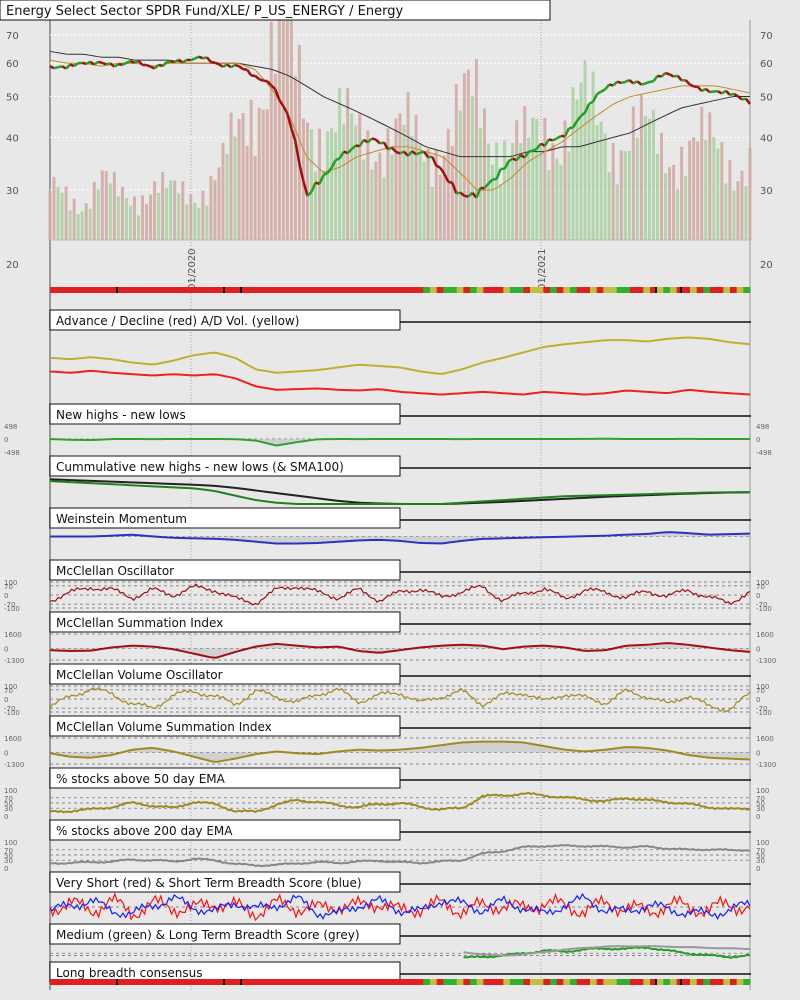 This screenshot has width=800, height=1000. I want to click on panel-title: Weinstein Momentum, so click(121, 519).